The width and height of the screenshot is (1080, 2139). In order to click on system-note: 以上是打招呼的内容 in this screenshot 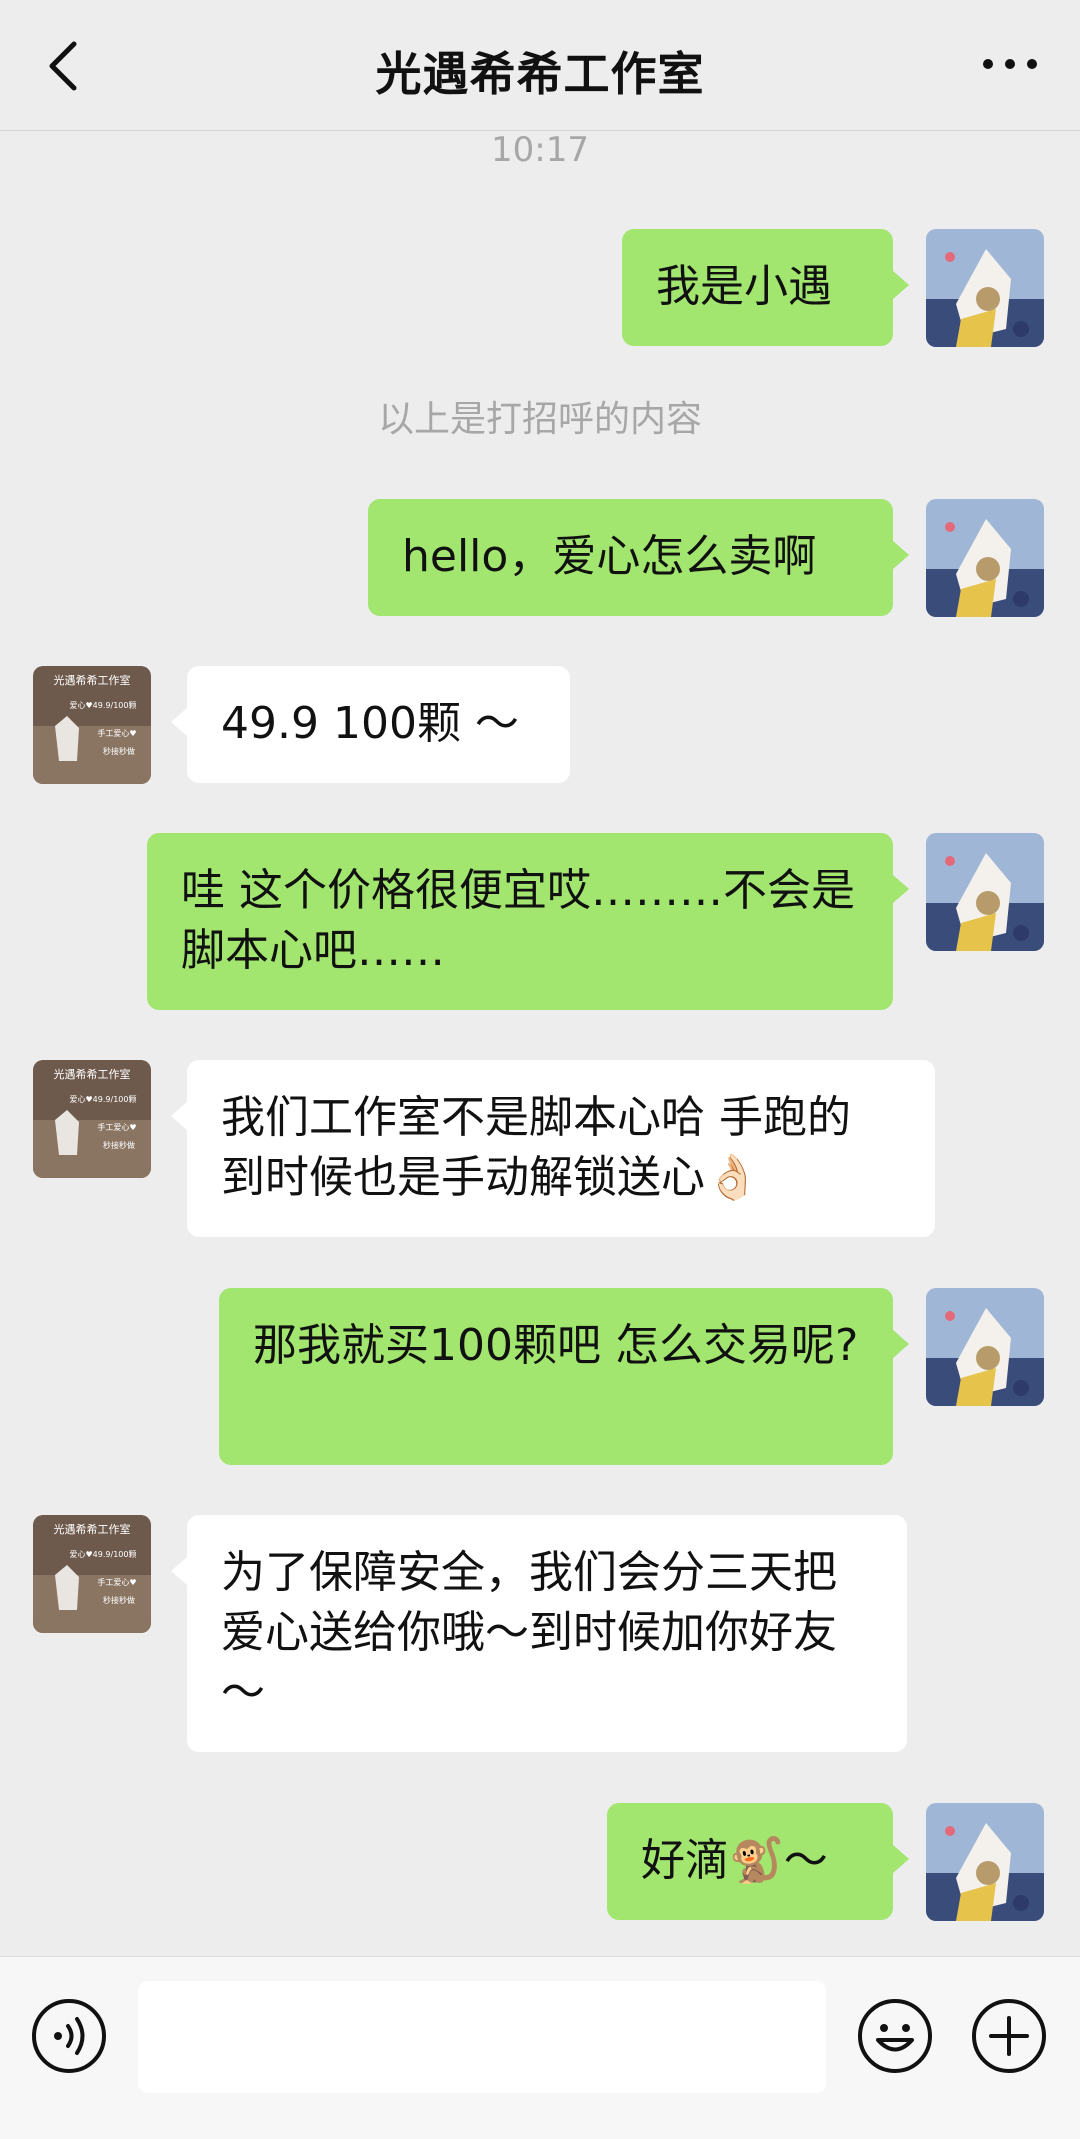, I will do `click(539, 419)`.